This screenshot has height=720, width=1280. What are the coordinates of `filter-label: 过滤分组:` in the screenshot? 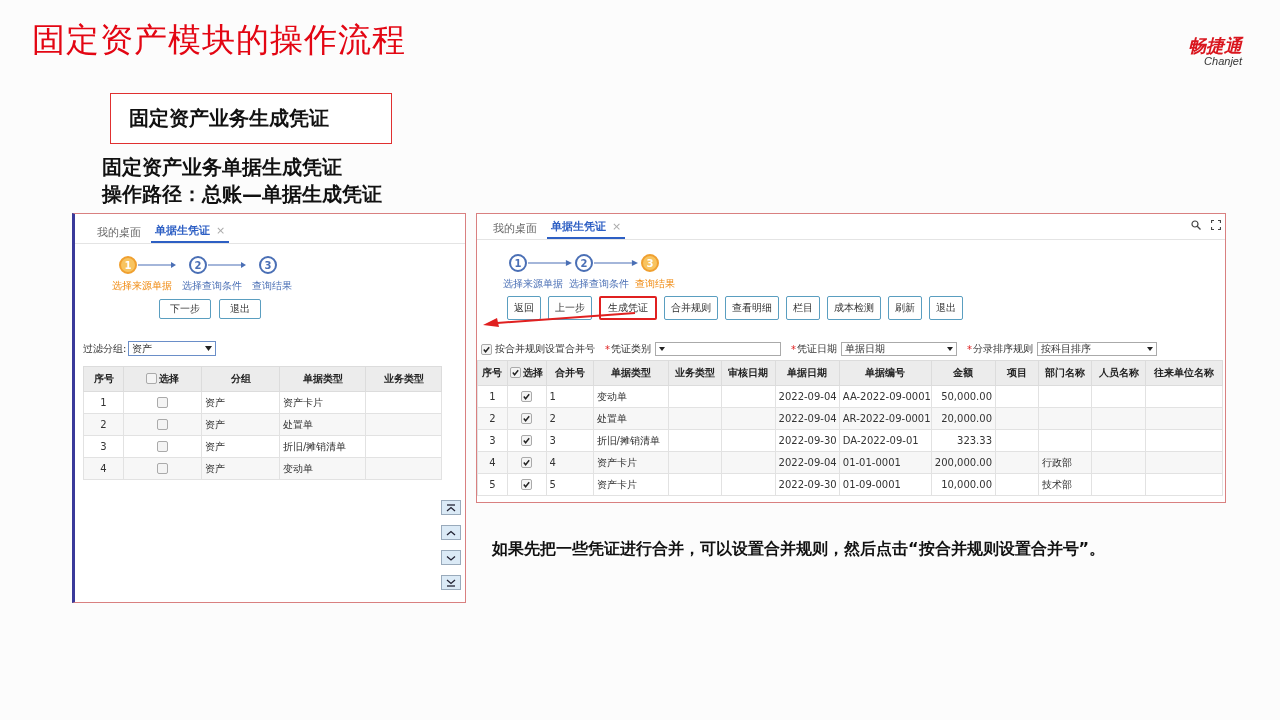 It's located at (105, 348).